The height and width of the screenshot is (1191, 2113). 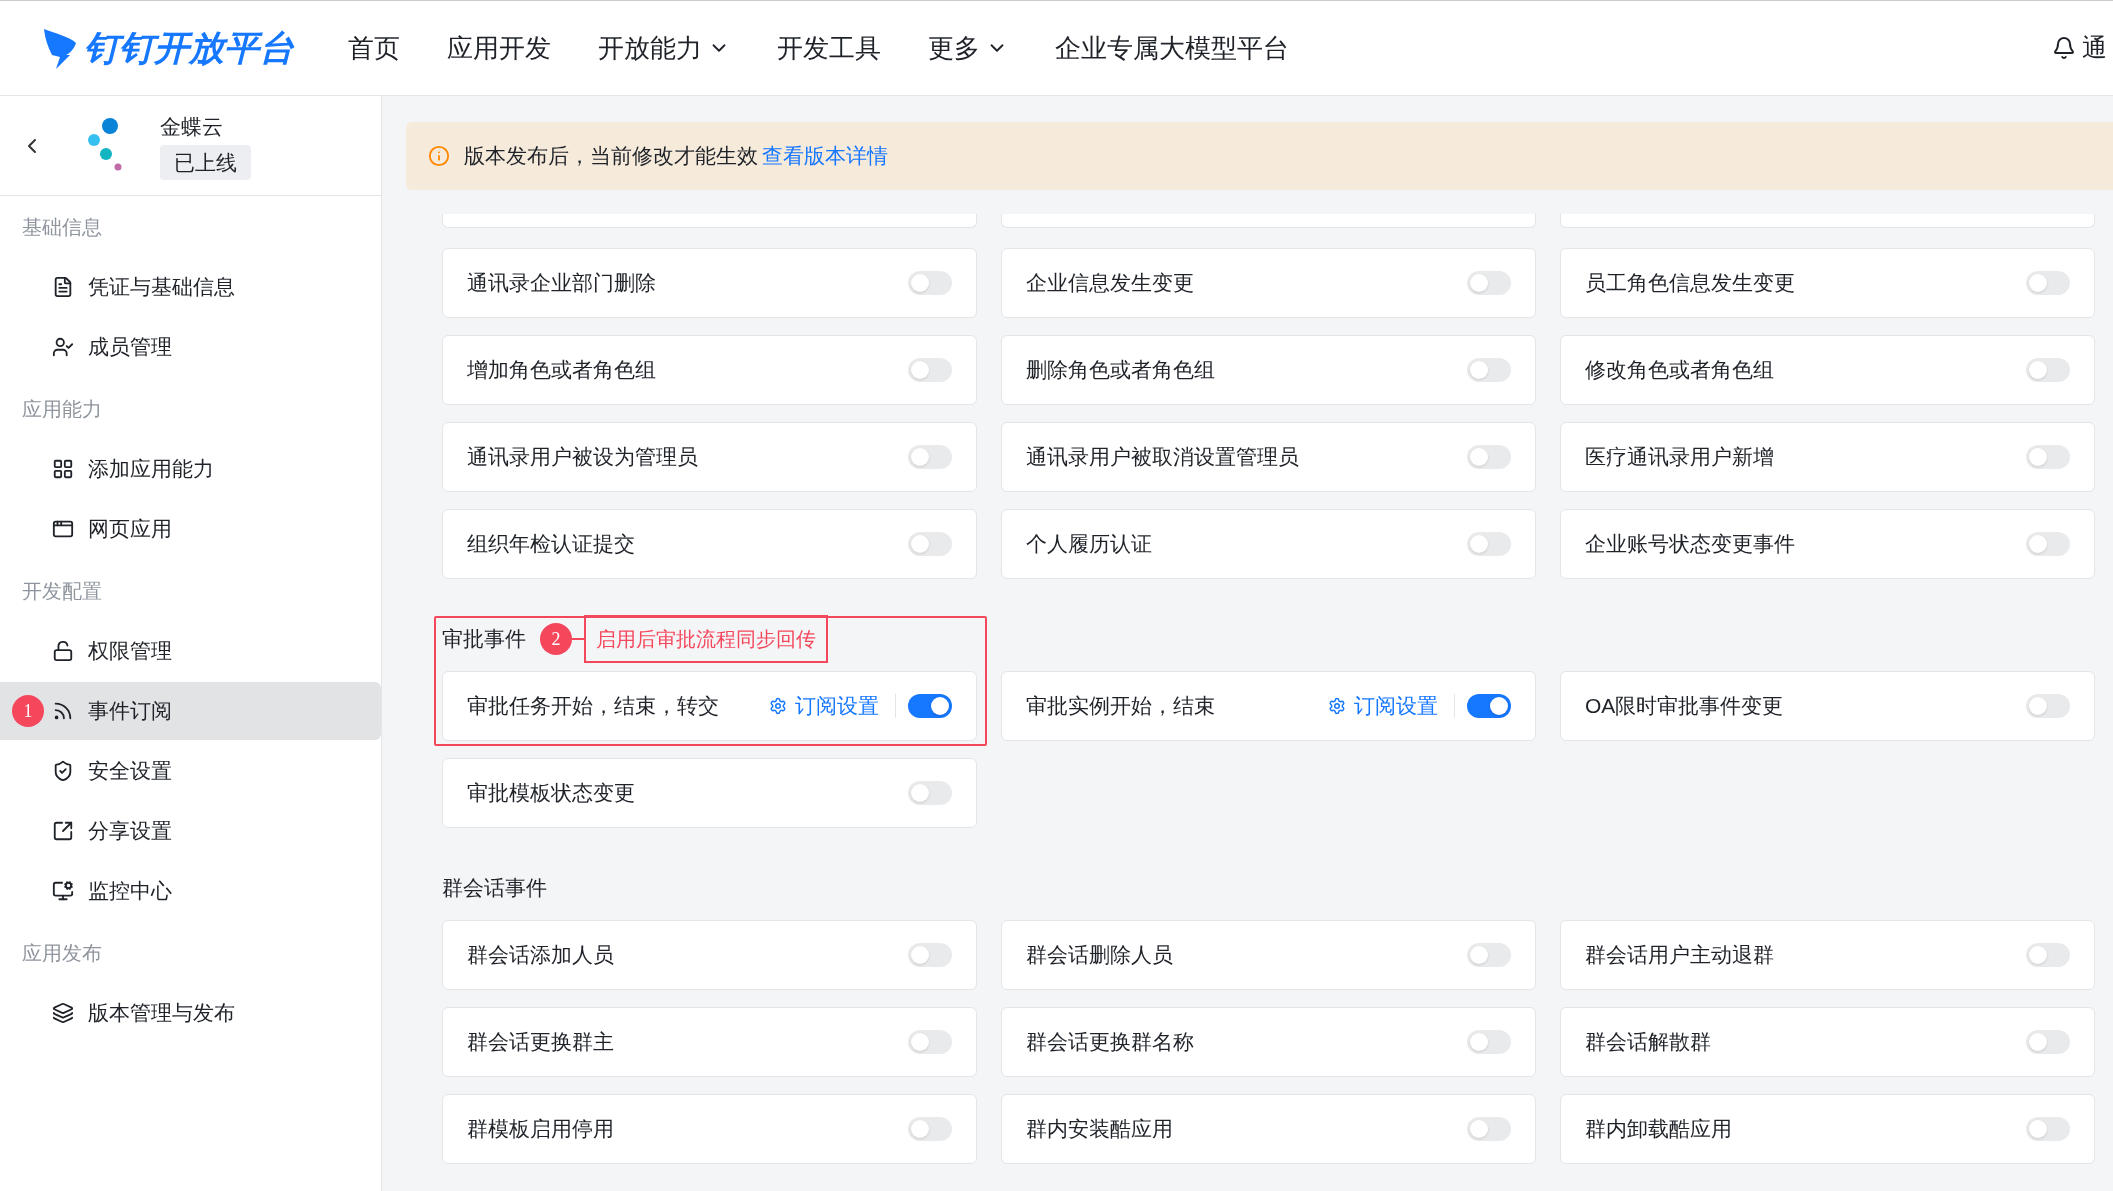 I want to click on event-label: 删除角色或者角色组, so click(x=1121, y=370).